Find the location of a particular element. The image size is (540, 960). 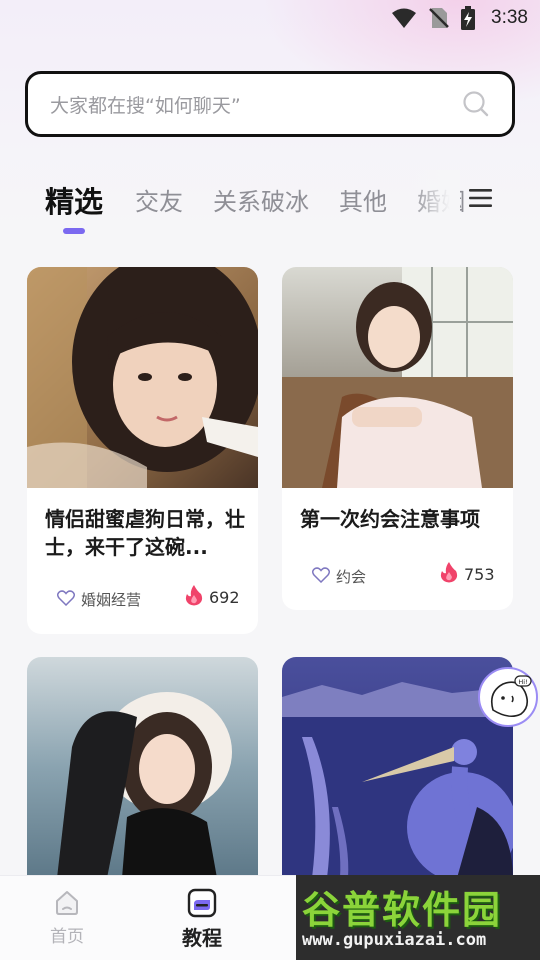

article-tag: 约会 is located at coordinates (339, 576).